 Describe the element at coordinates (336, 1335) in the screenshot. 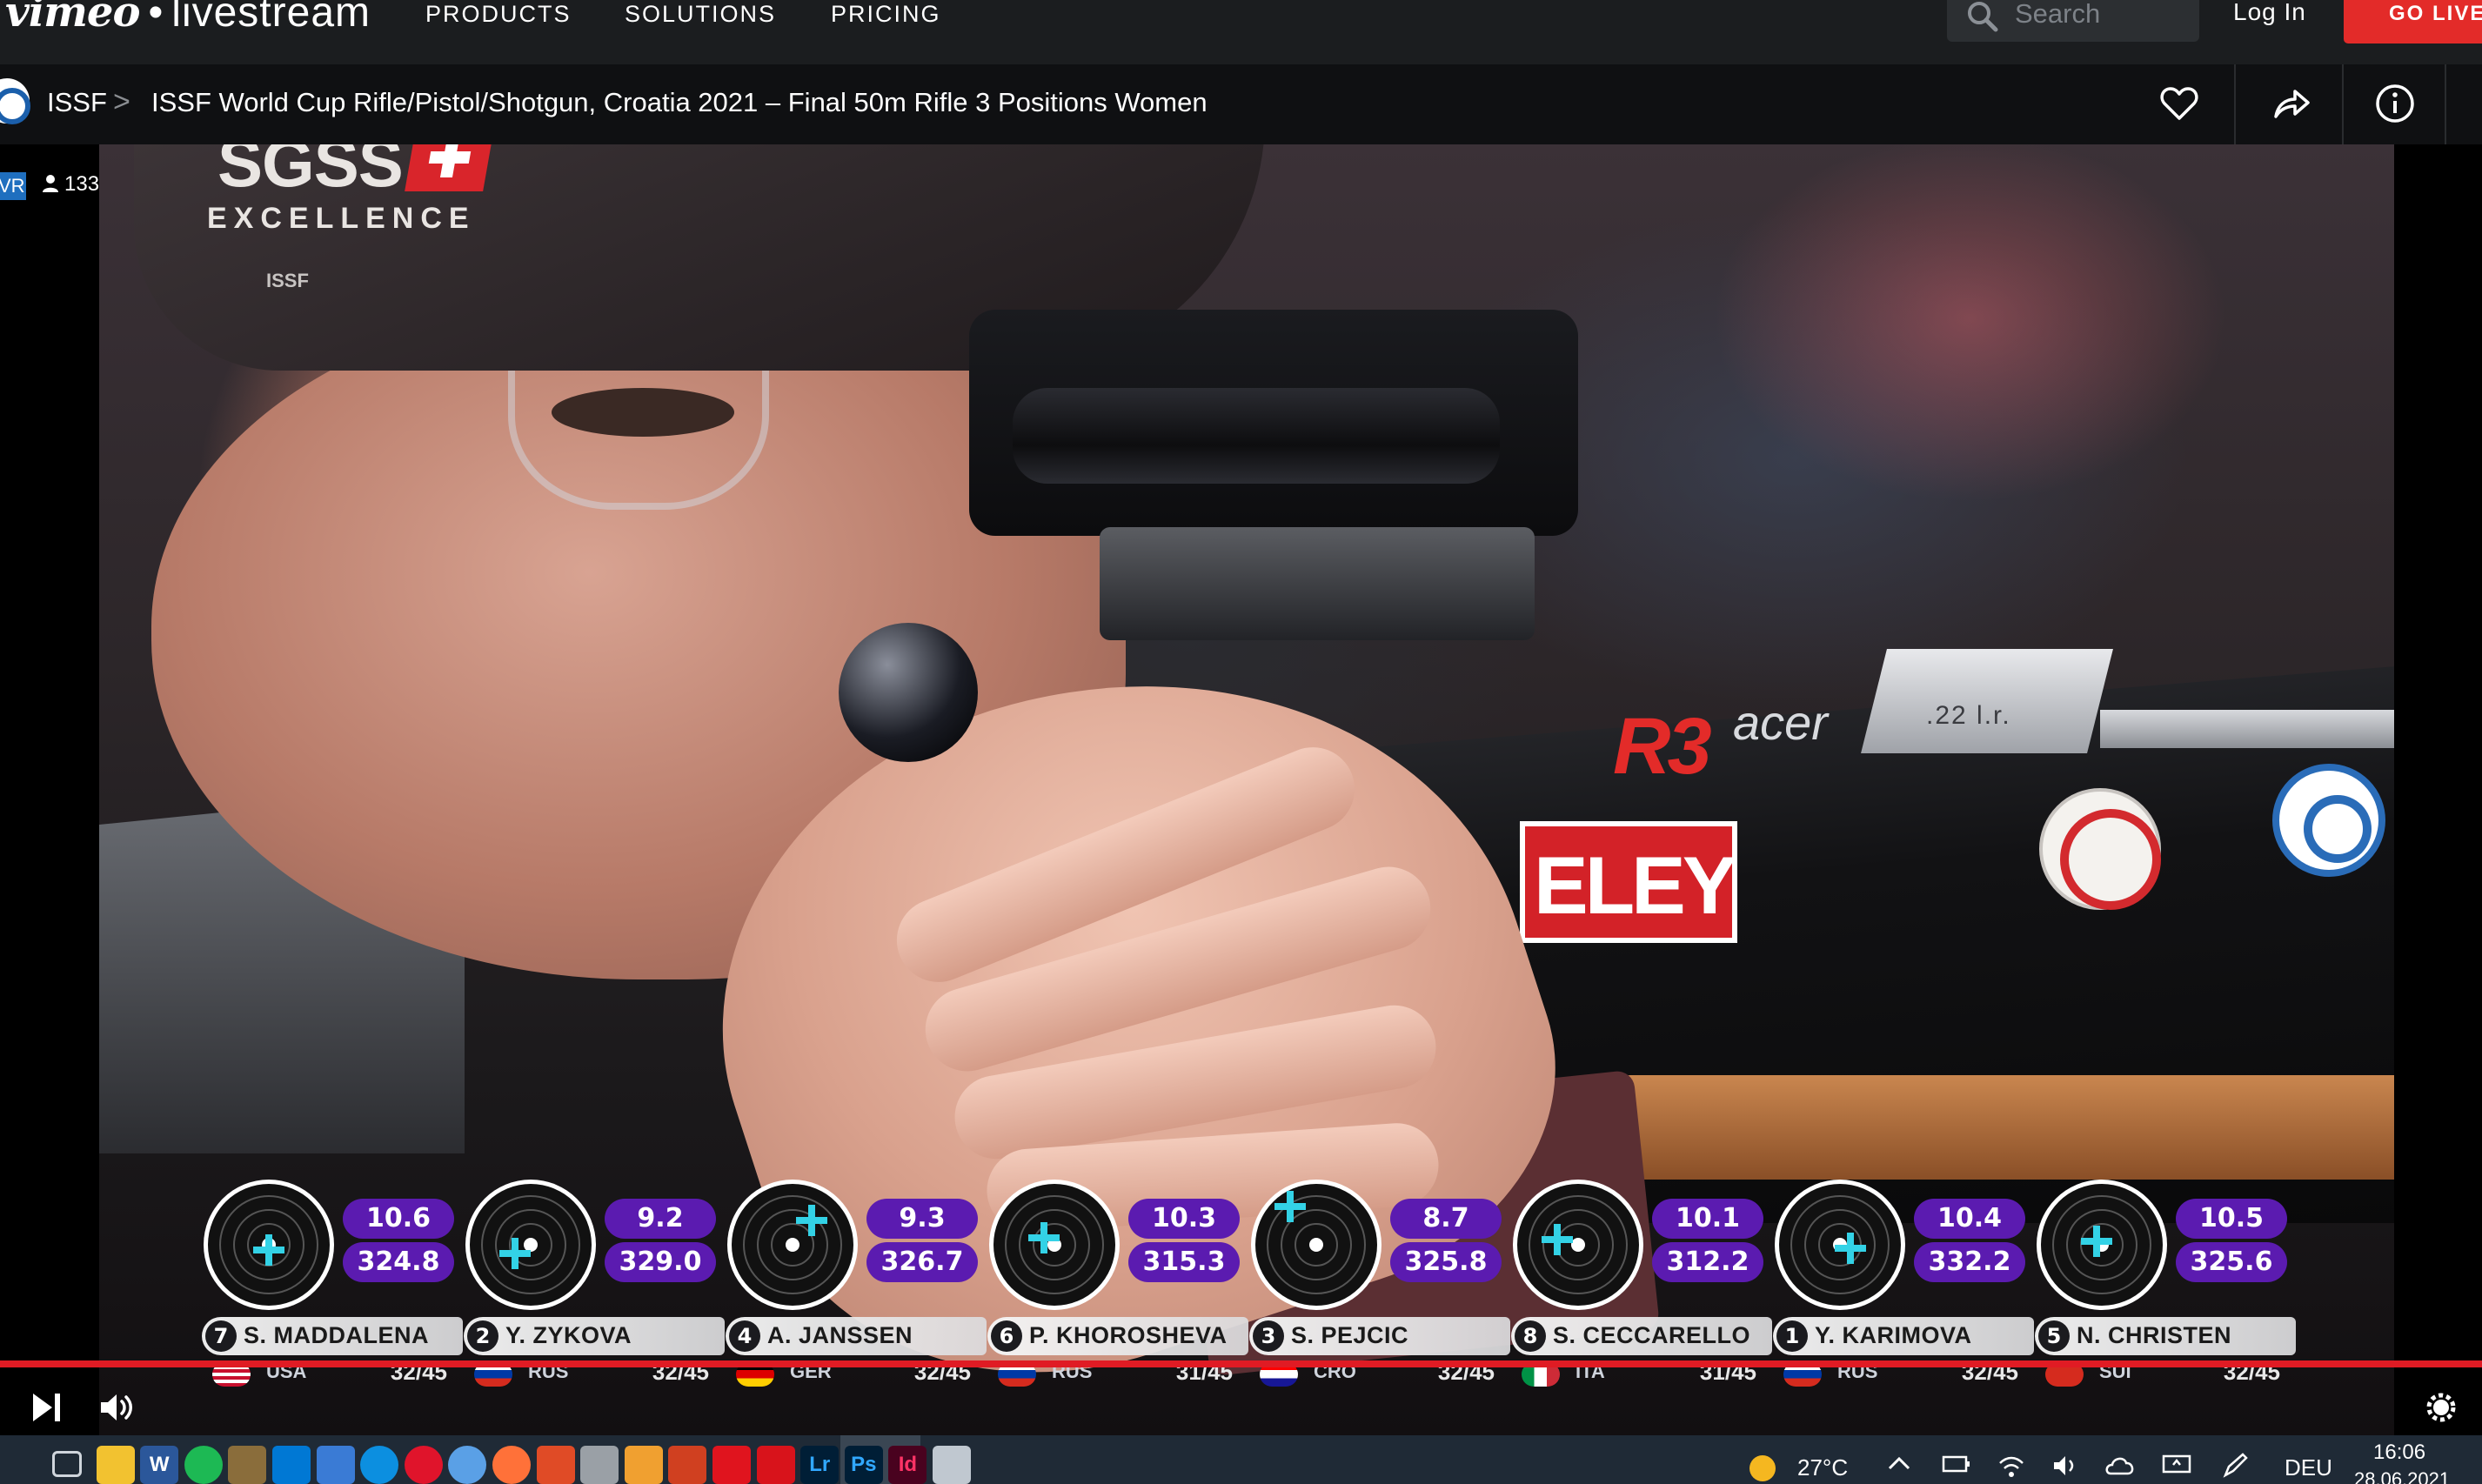

I see `athlete-name: S. MADDALENA` at that location.